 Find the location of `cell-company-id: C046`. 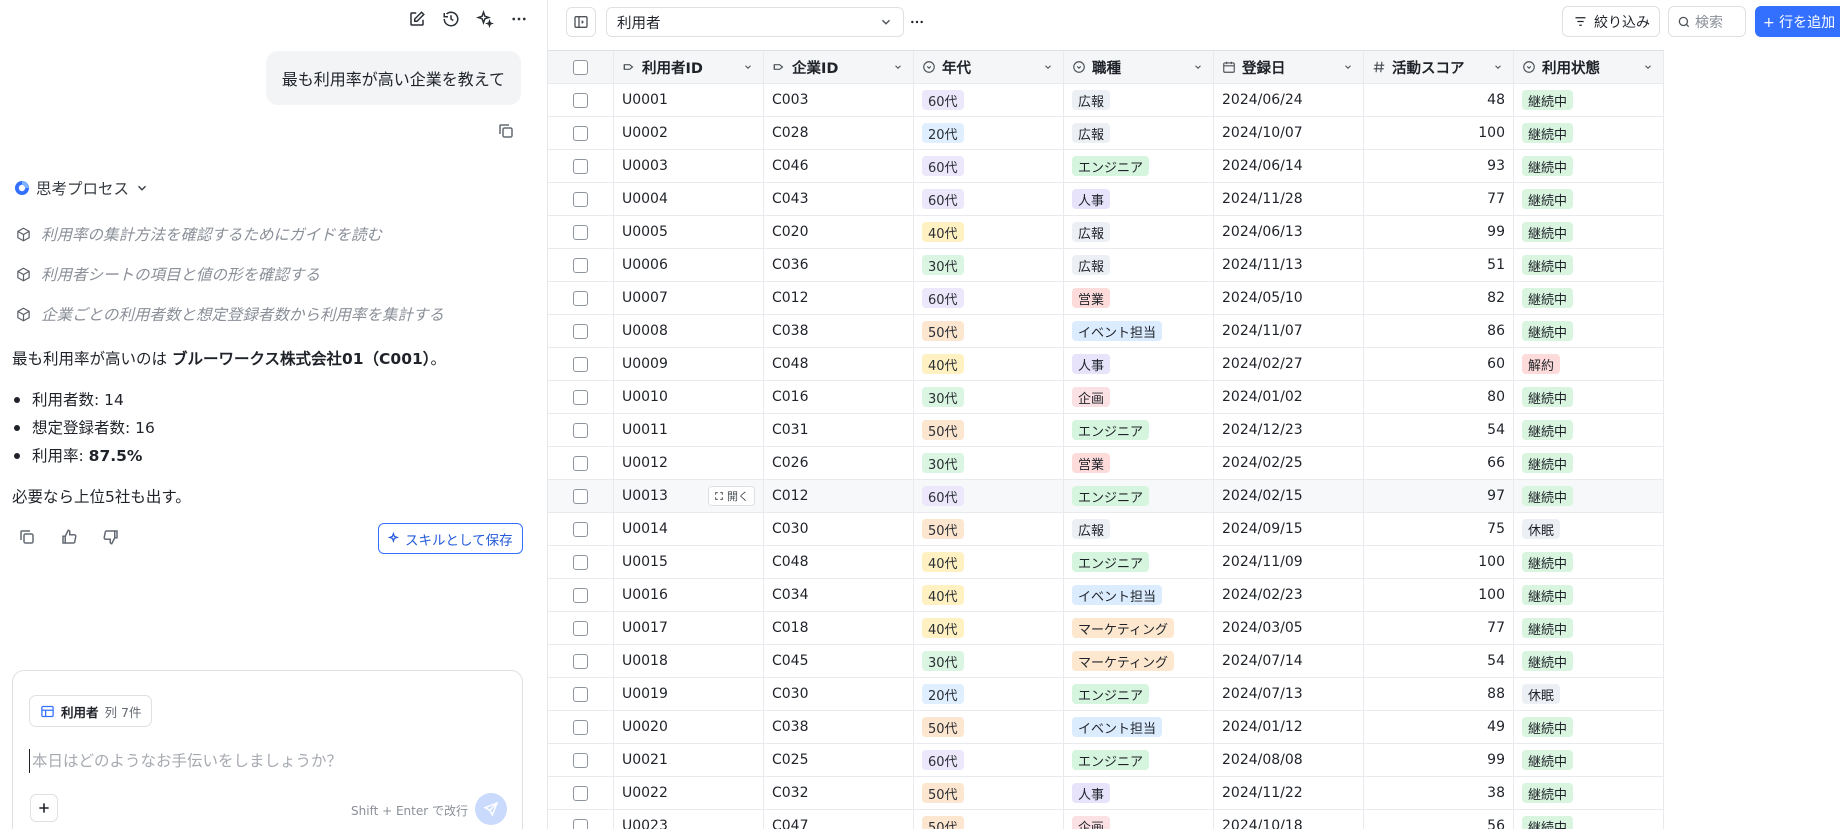

cell-company-id: C046 is located at coordinates (839, 166).